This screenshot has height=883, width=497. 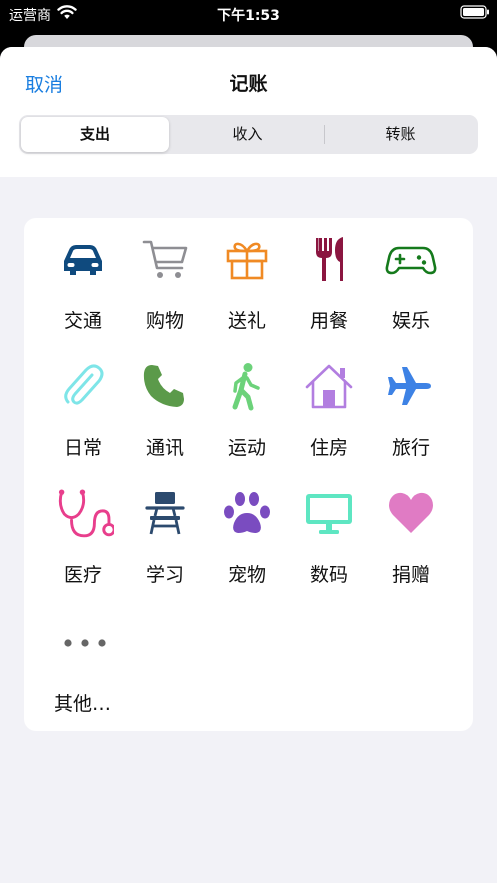 I want to click on gift-icon, so click(x=247, y=261).